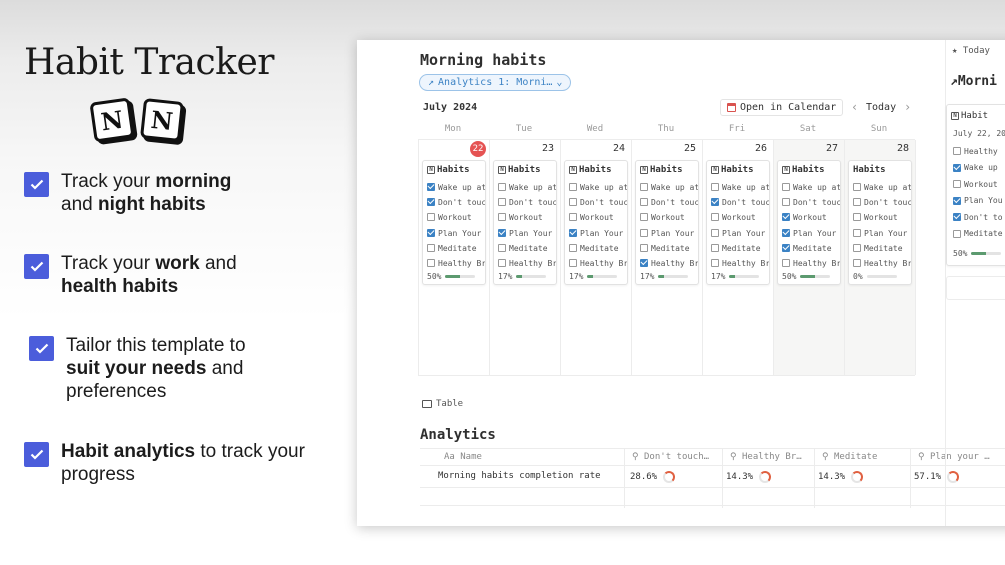 The width and height of the screenshot is (1005, 565). I want to click on open-in-calendar-button: Open in Calendar, so click(782, 107).